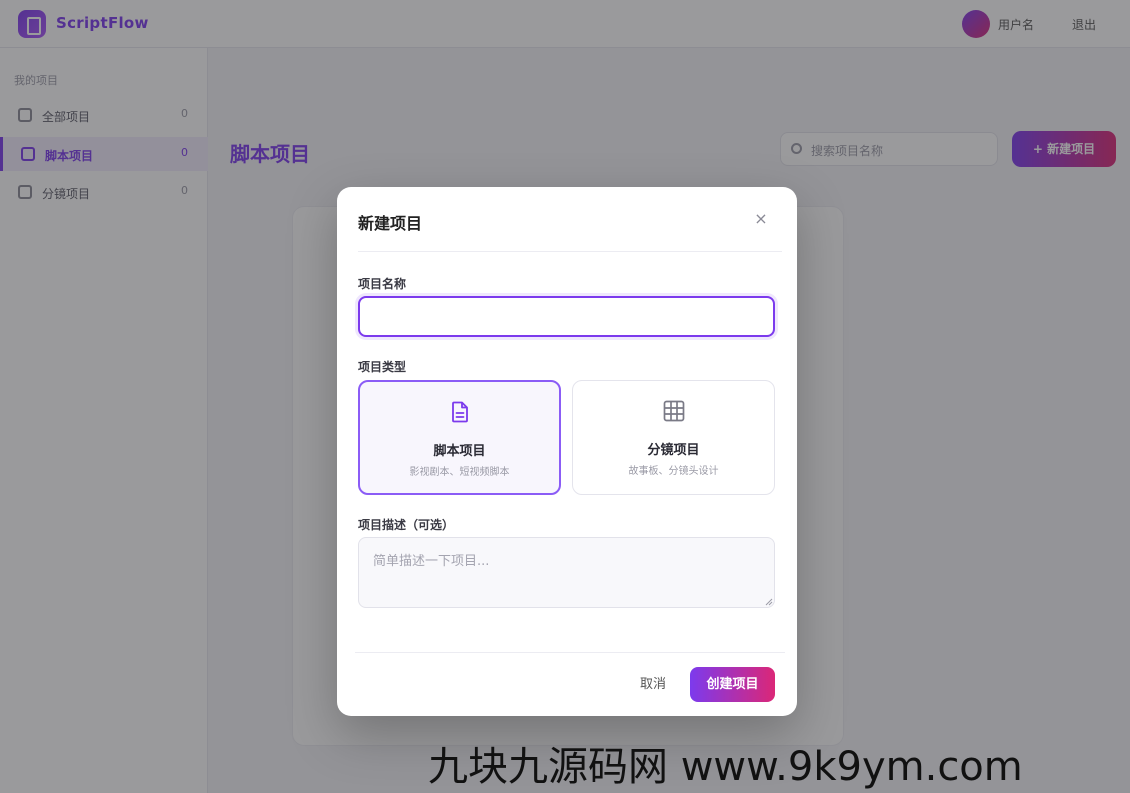 This screenshot has height=793, width=1130. Describe the element at coordinates (382, 367) in the screenshot. I see `project-type-label: 项目类型` at that location.